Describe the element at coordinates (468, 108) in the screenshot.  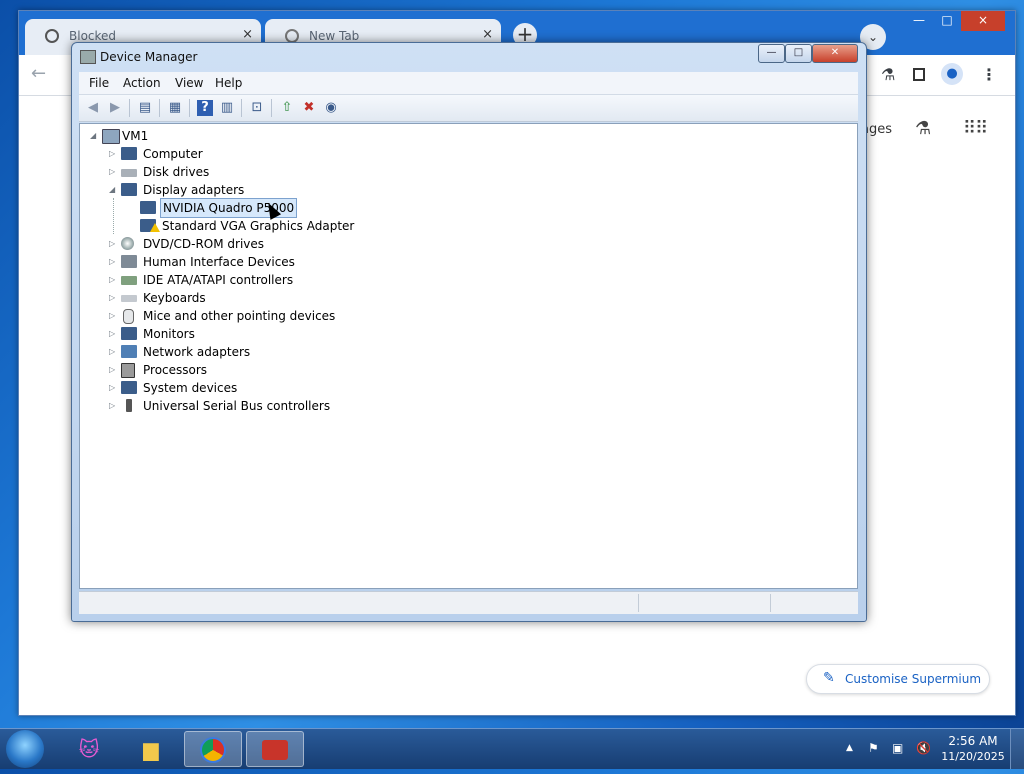
I see `toolbar: ◀ ▶ ▤ ▦ ? ▥ ⊡ ⇧ ✖ ◉` at that location.